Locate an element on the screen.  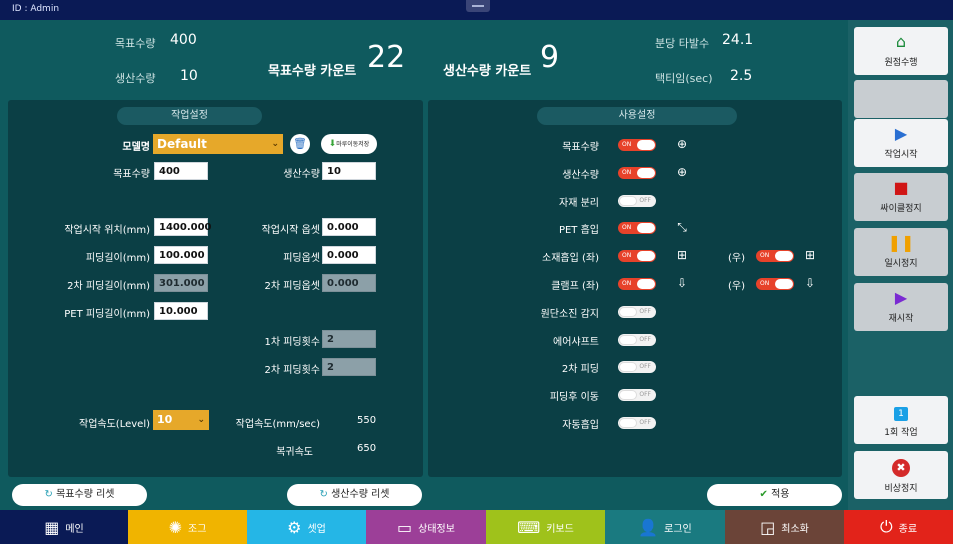
start-pos-label: 작업시작 위치(mm) is located at coordinates (107, 230).